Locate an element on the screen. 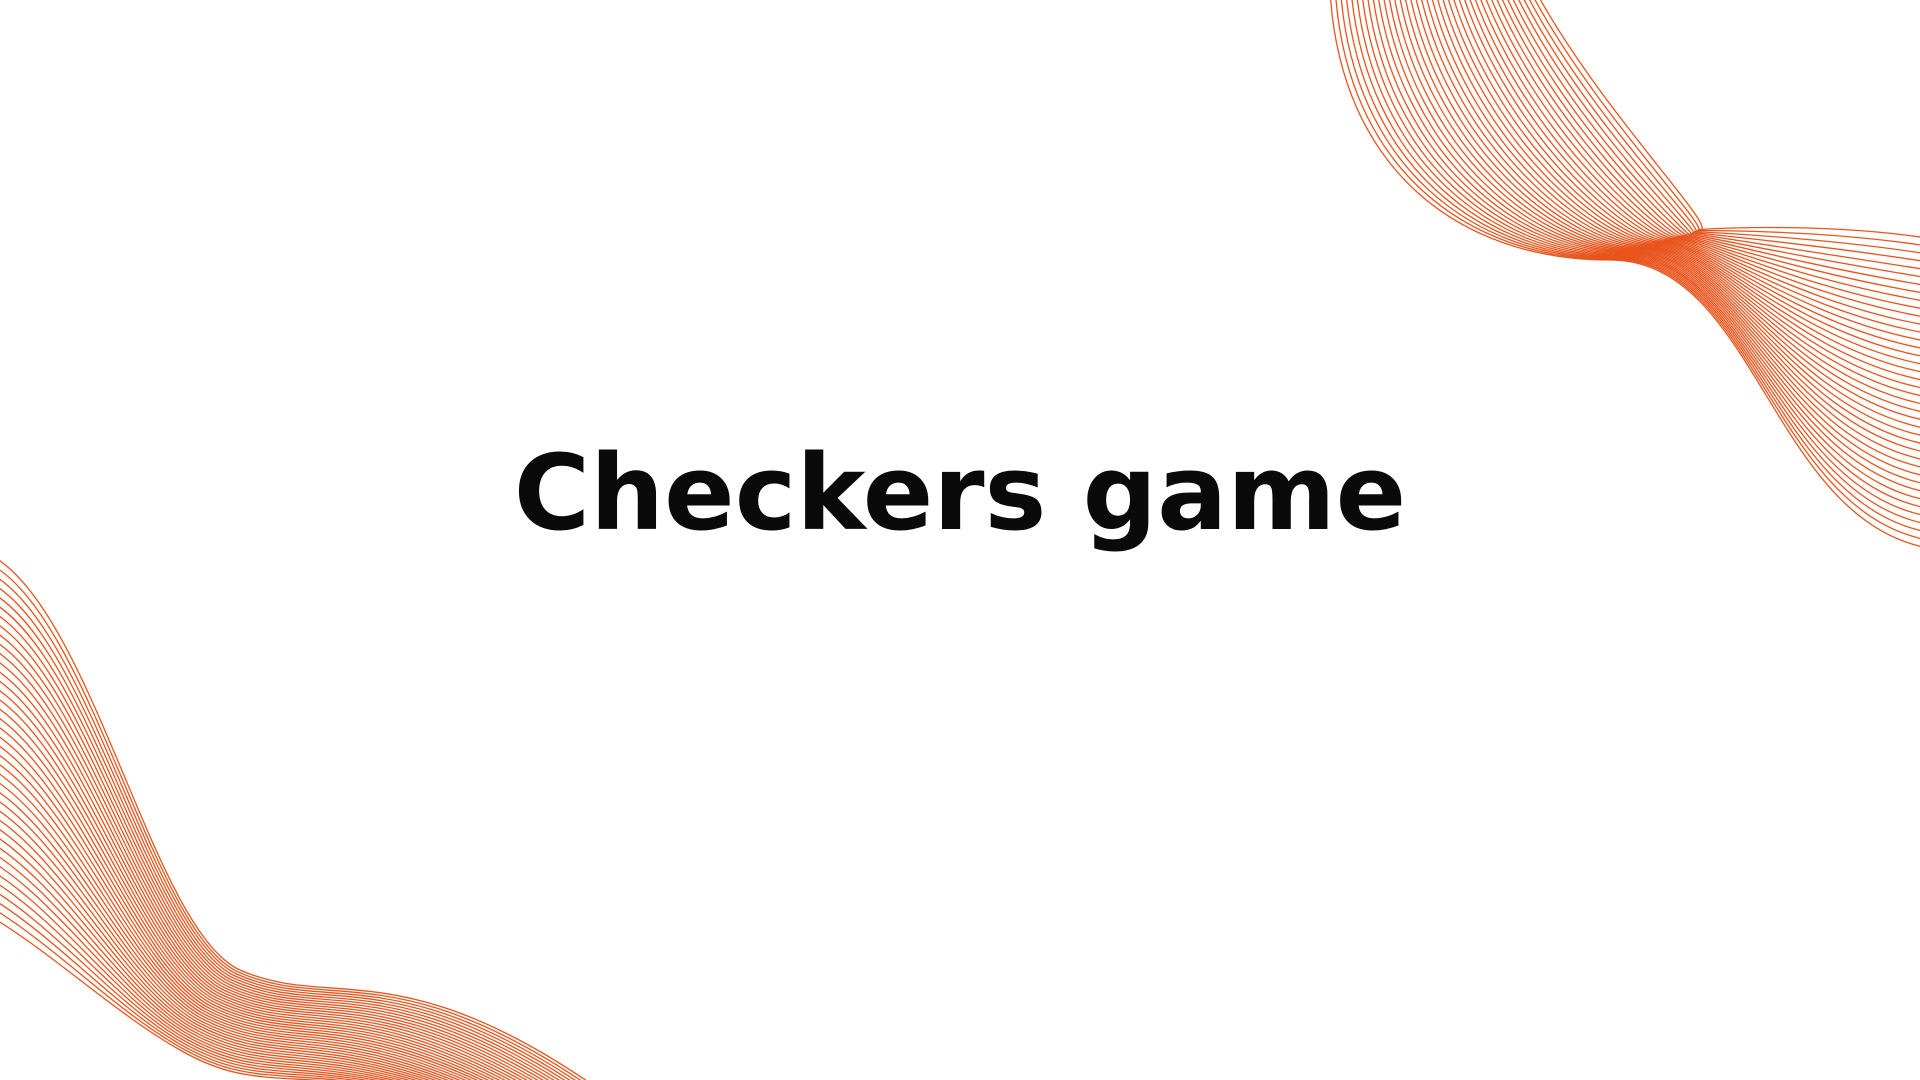 This screenshot has height=1080, width=1920. wave-lines-bottom-left-decoration is located at coordinates (293, 820).